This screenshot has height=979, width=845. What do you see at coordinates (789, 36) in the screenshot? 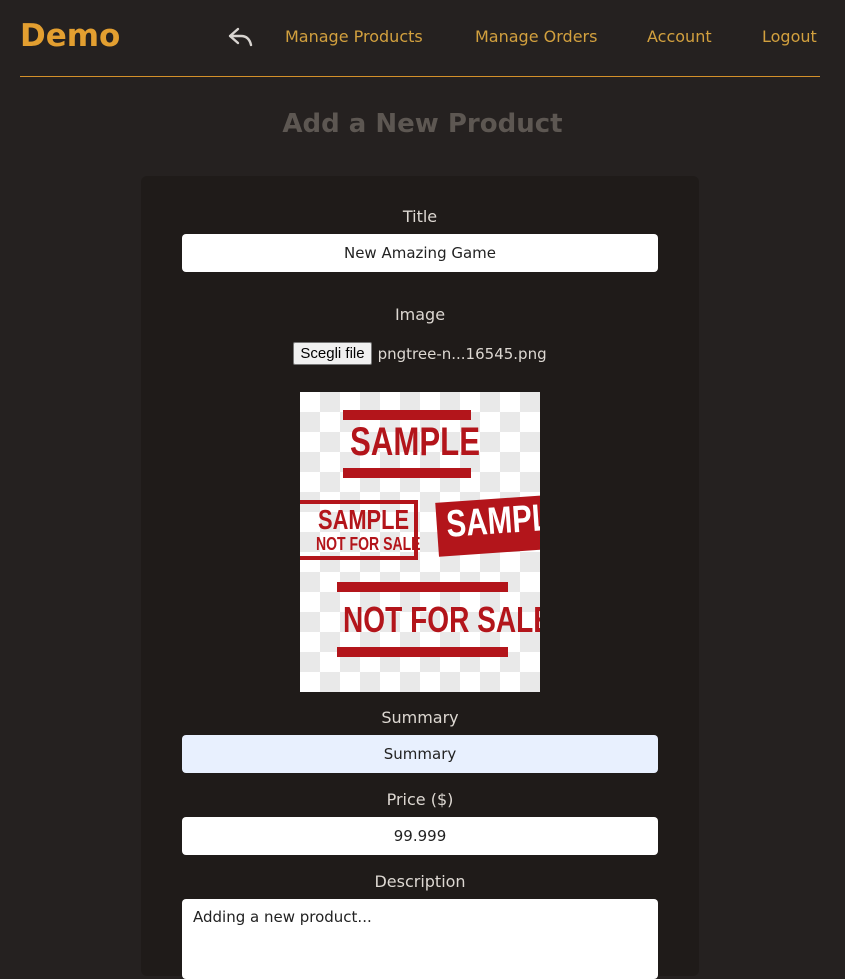
I see `nav-logout: Logout` at bounding box center [789, 36].